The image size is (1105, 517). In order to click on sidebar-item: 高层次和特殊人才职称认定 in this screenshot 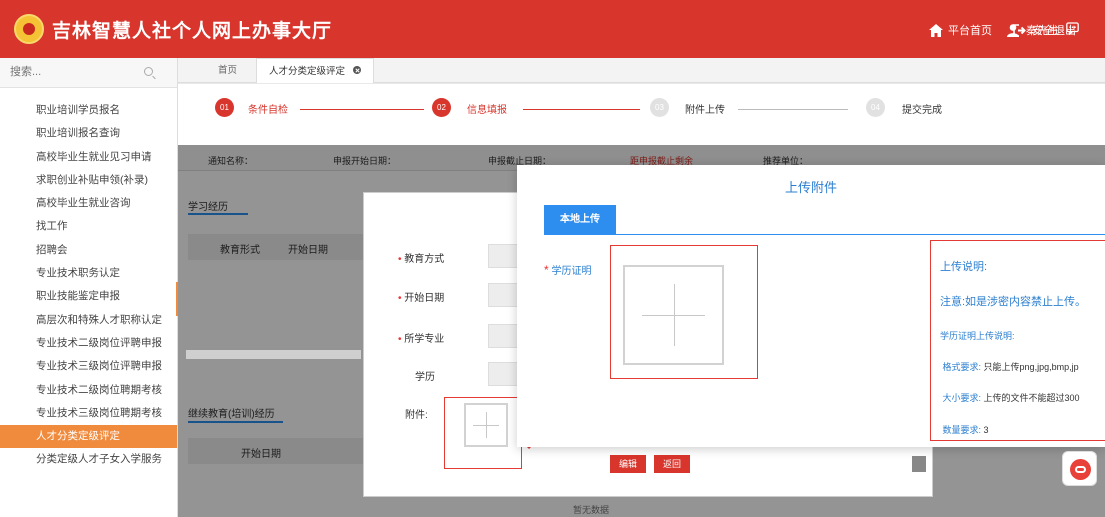, I will do `click(88, 320)`.